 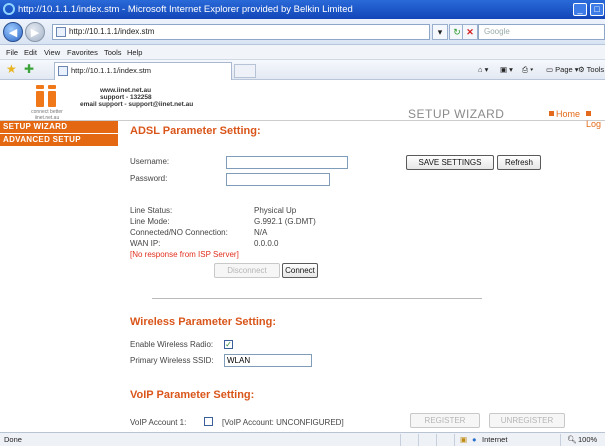 I want to click on username-input, so click(x=287, y=162).